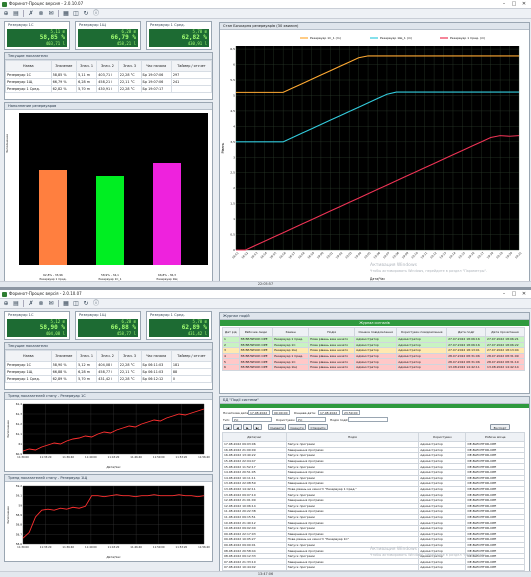 The width and height of the screenshot is (531, 577). What do you see at coordinates (466, 332) in the screenshot?
I see `column-header: Дата події` at bounding box center [466, 332].